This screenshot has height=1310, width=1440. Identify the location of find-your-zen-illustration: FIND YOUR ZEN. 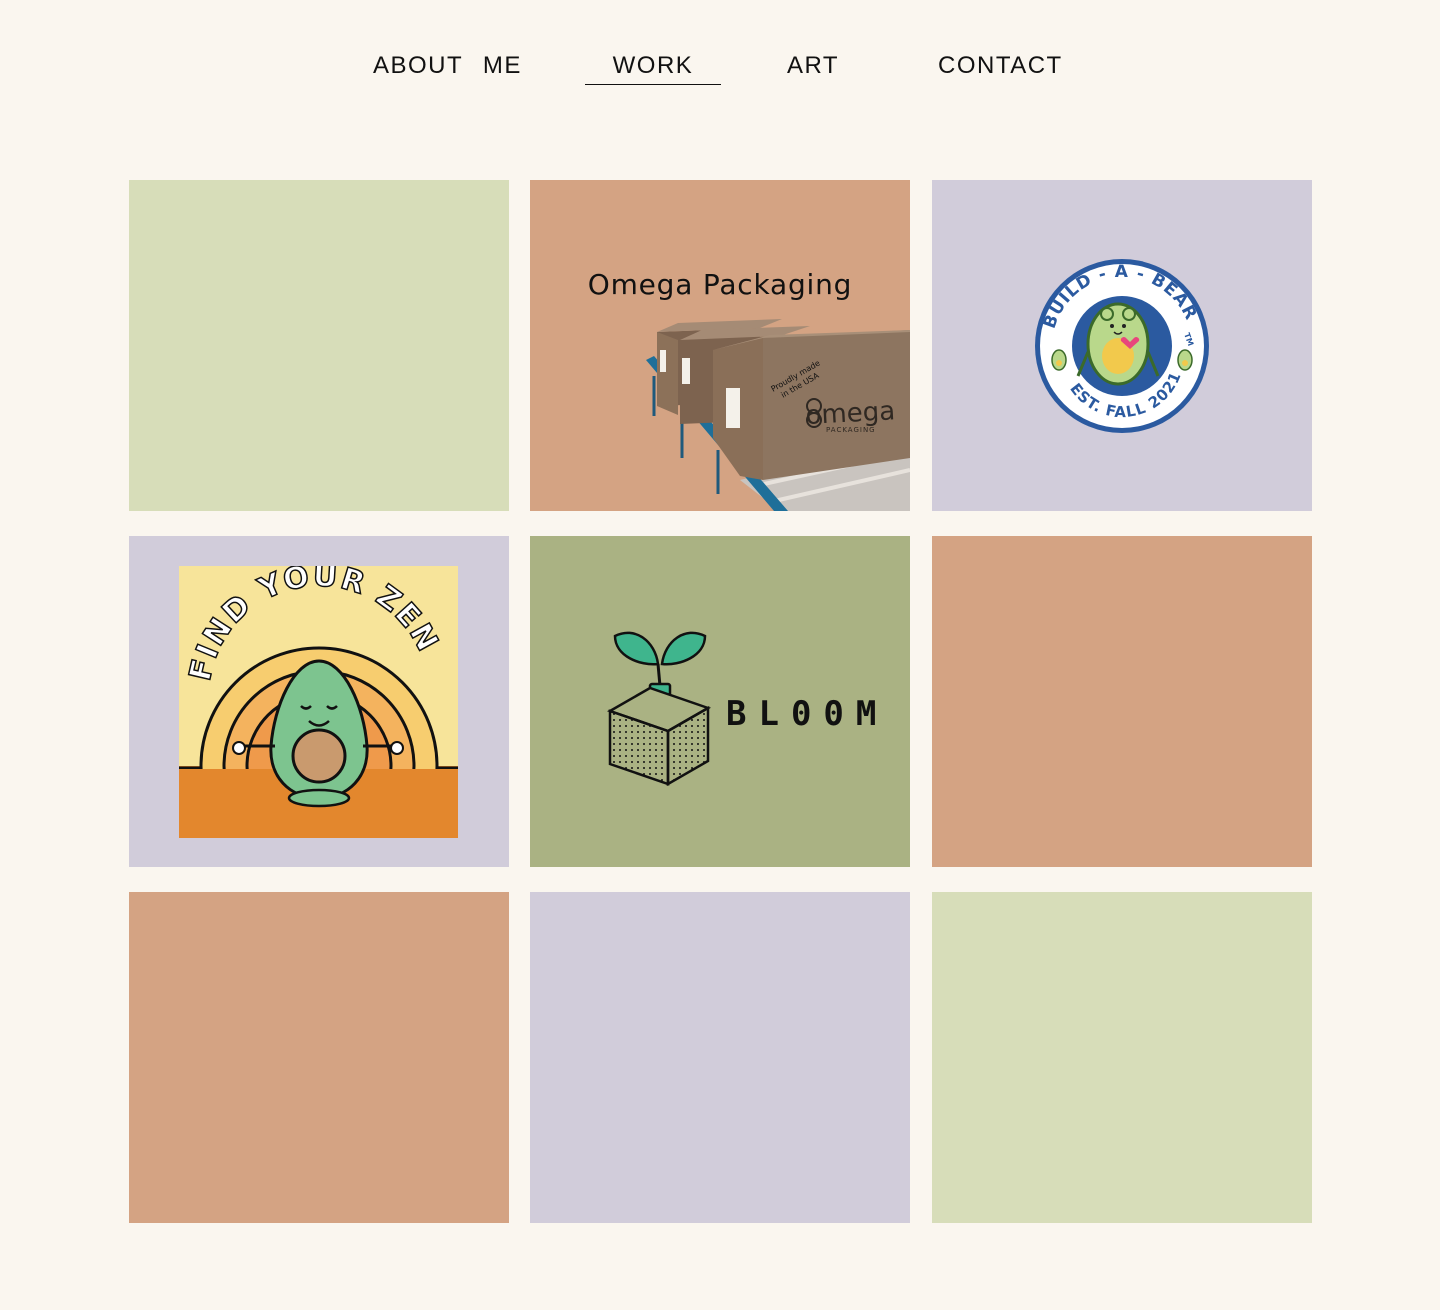
(318, 702).